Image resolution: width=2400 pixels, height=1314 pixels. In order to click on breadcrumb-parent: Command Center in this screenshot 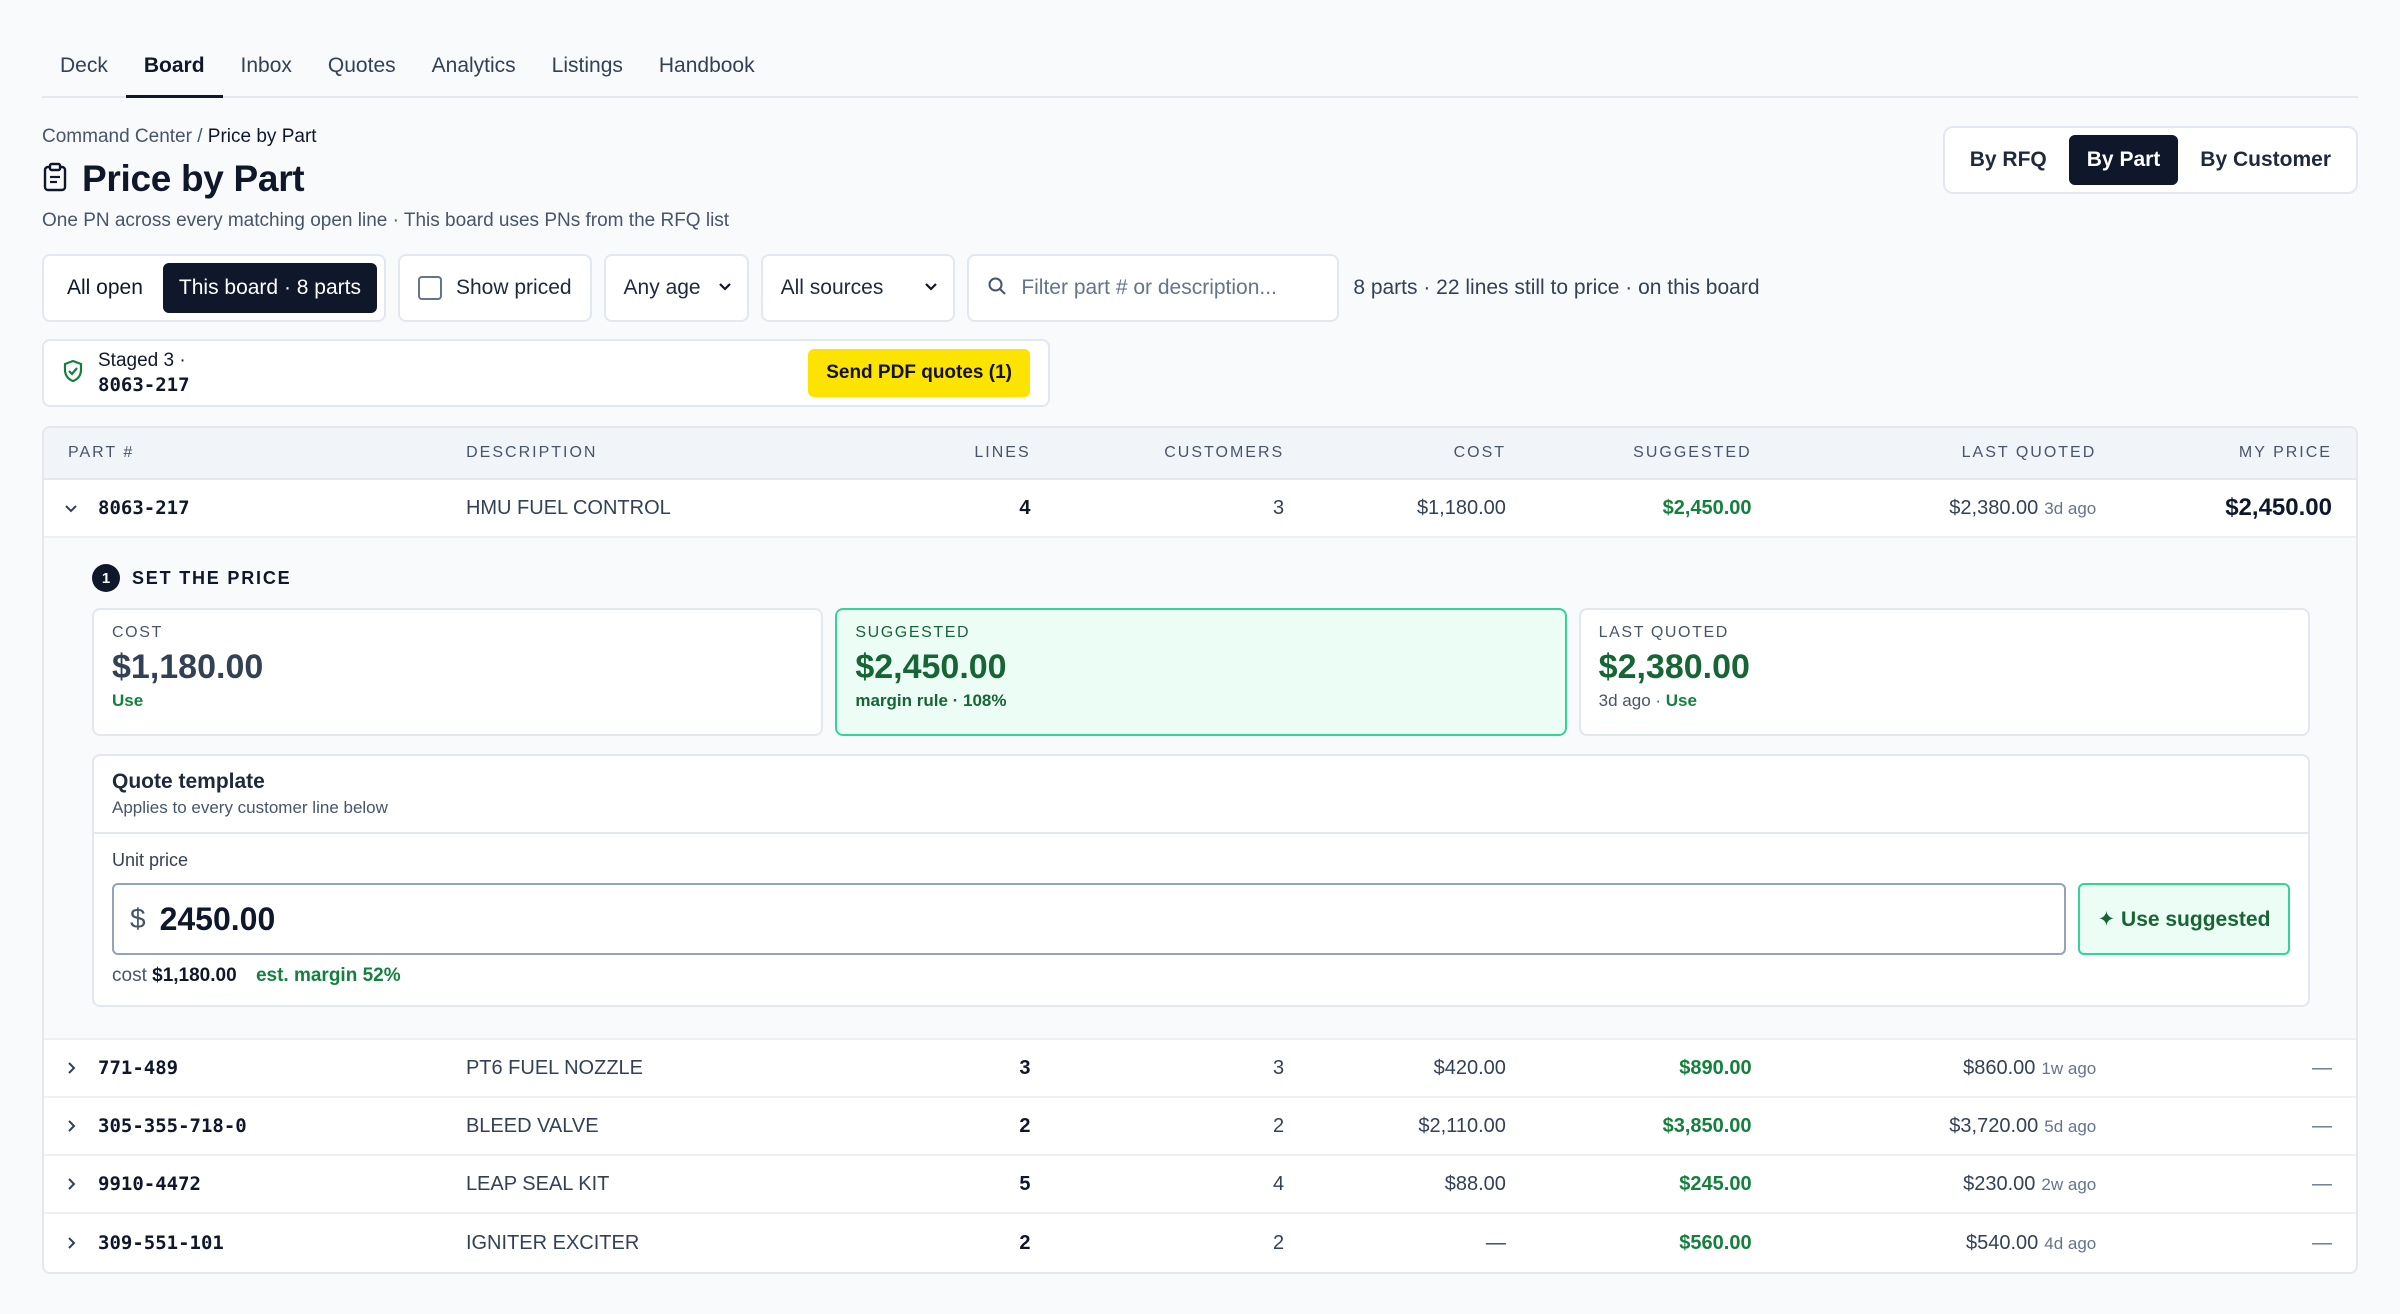, I will do `click(117, 136)`.